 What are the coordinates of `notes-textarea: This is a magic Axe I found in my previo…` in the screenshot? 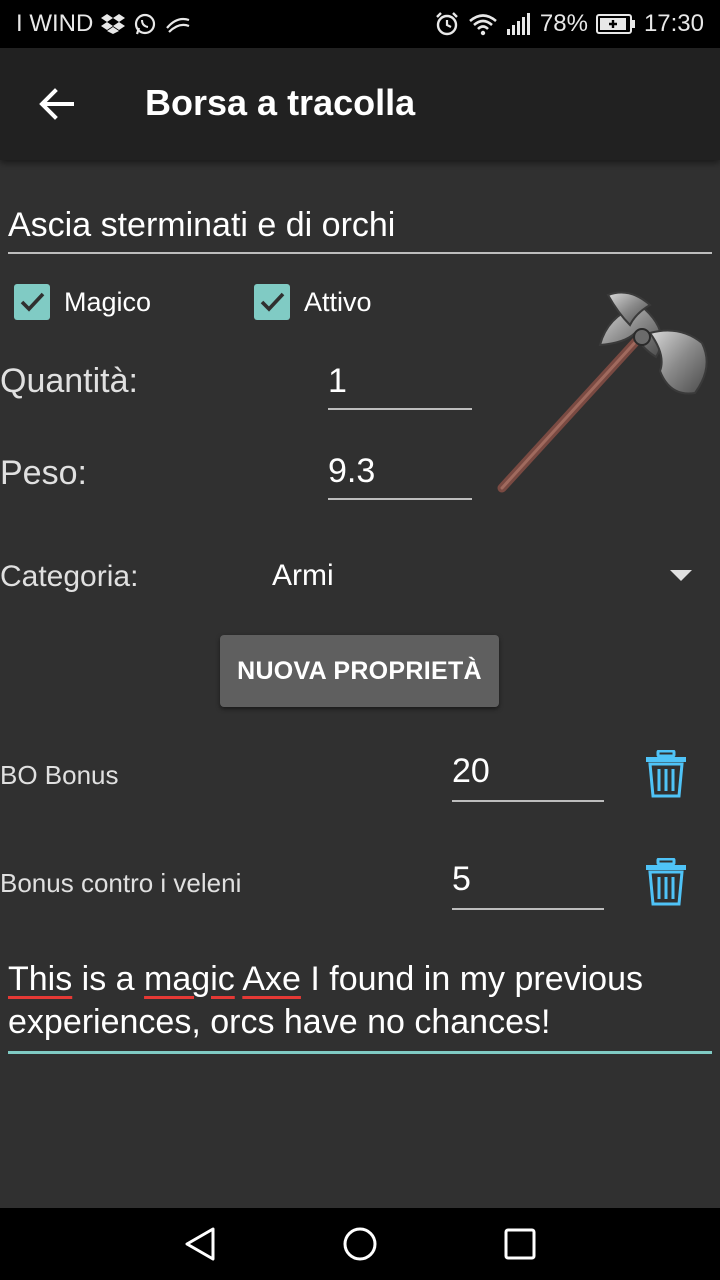 It's located at (360, 1006).